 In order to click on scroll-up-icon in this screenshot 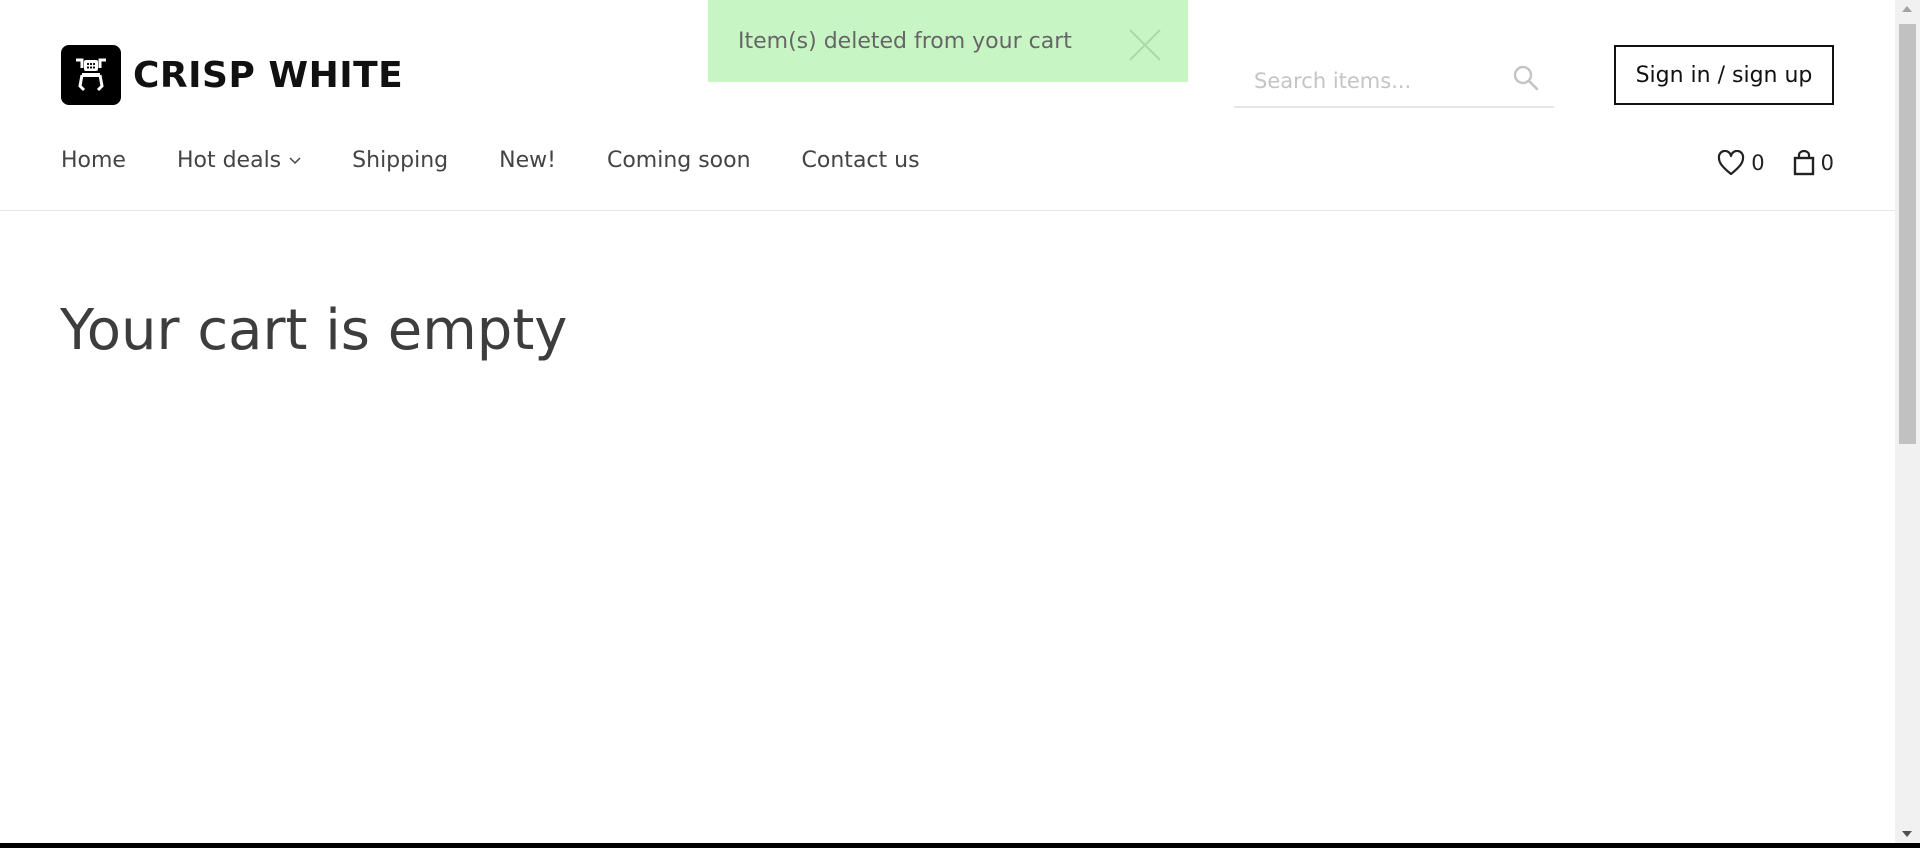, I will do `click(1907, 9)`.